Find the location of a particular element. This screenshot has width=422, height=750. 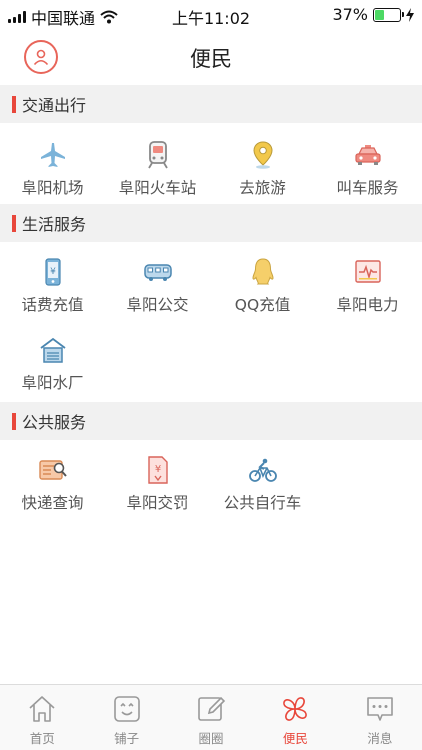

service-phone-recharge: ¥ 话费充值 is located at coordinates (52, 286).